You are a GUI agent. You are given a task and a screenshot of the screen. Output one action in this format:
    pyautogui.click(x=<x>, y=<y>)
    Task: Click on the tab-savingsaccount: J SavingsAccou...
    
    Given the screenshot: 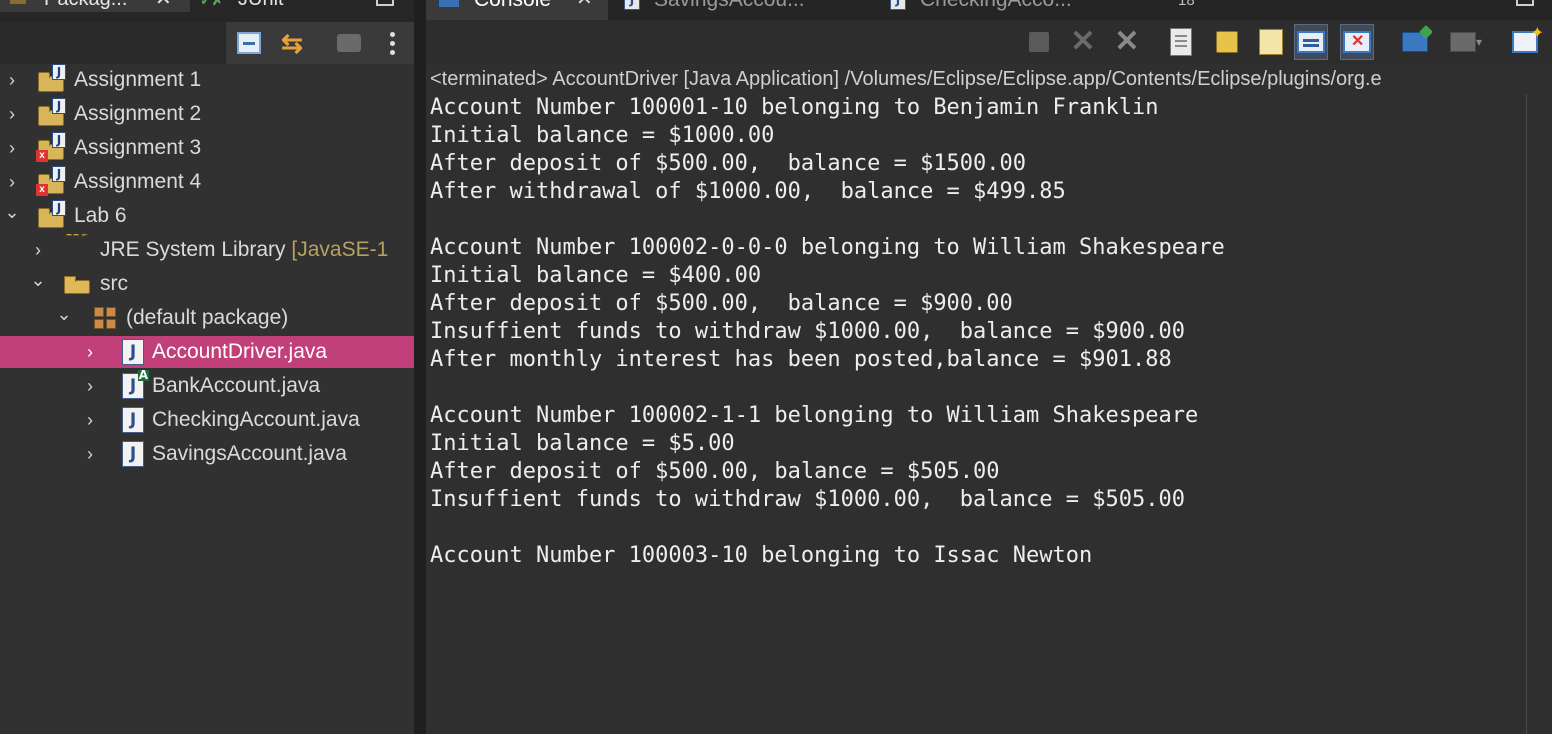 What is the action you would take?
    pyautogui.click(x=744, y=10)
    